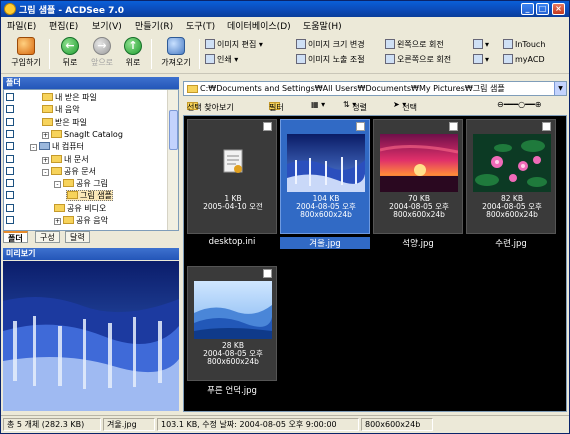  I want to click on menu-help: 도움말(H), so click(322, 25).